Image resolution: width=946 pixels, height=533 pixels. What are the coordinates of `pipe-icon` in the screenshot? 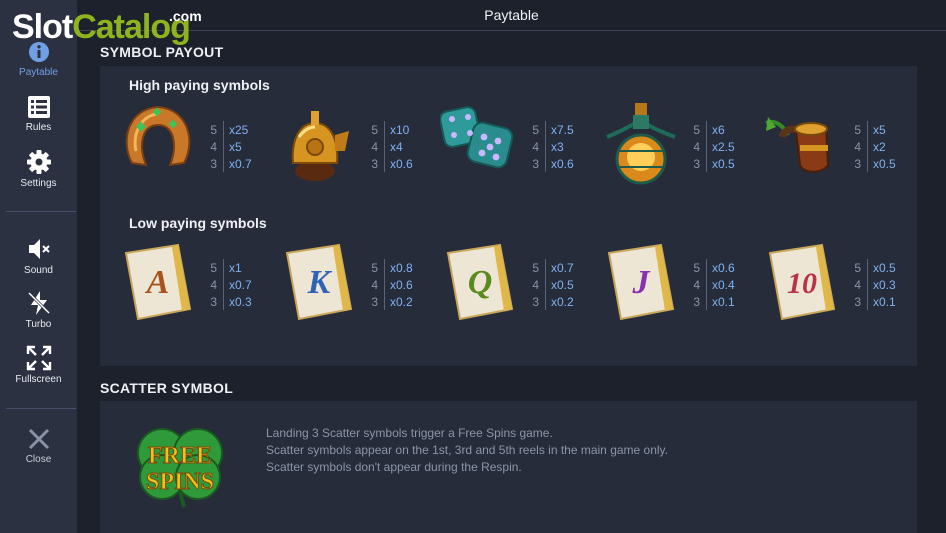 It's located at (797, 145).